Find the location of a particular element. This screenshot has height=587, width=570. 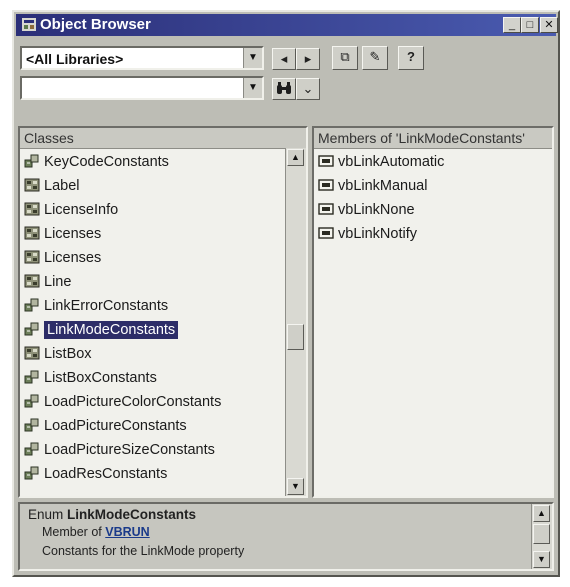

member-item: vbLinkNotify is located at coordinates (366, 234).